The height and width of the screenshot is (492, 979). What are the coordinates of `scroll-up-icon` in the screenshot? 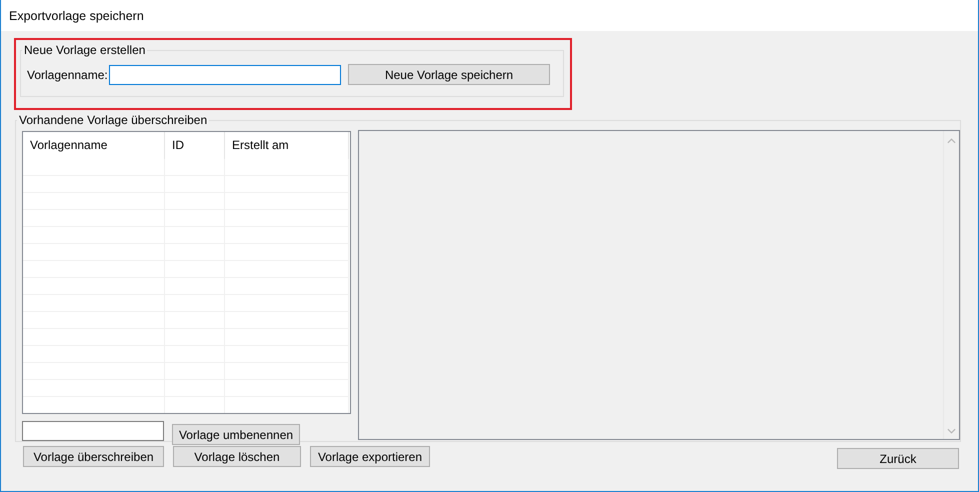 It's located at (951, 141).